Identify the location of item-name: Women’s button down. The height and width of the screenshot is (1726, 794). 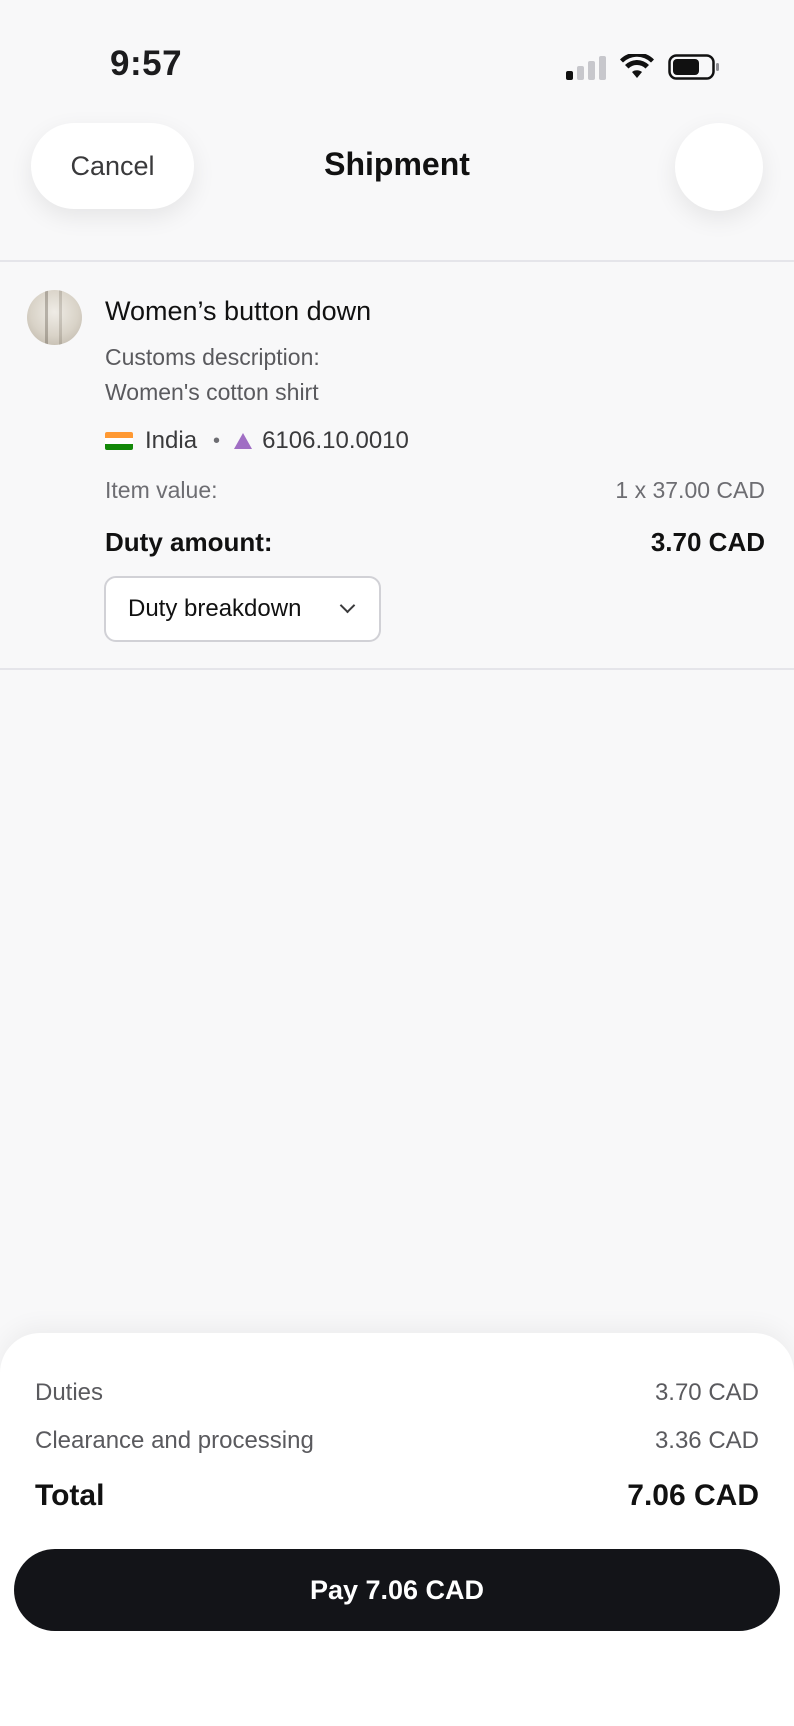
(238, 311).